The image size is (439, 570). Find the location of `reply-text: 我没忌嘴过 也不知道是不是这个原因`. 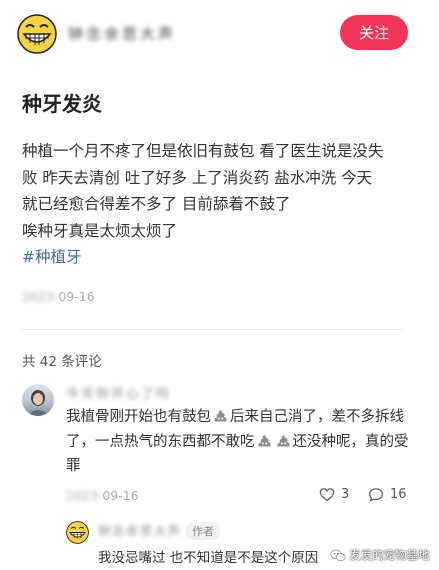

reply-text: 我没忌嘴过 也不知道是不是这个原因 is located at coordinates (208, 558).